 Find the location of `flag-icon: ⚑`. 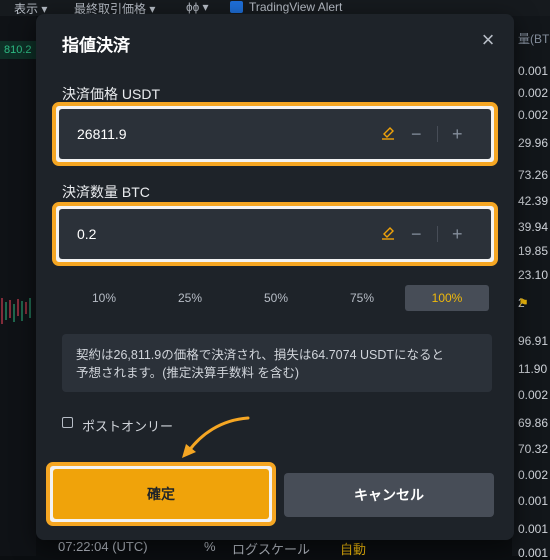

flag-icon: ⚑ is located at coordinates (523, 303).